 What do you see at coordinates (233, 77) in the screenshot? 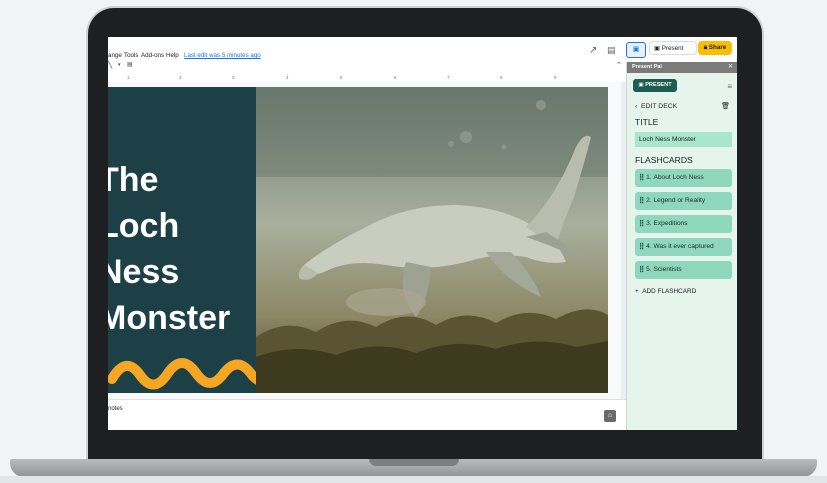
I see `ruler-tick: 3` at bounding box center [233, 77].